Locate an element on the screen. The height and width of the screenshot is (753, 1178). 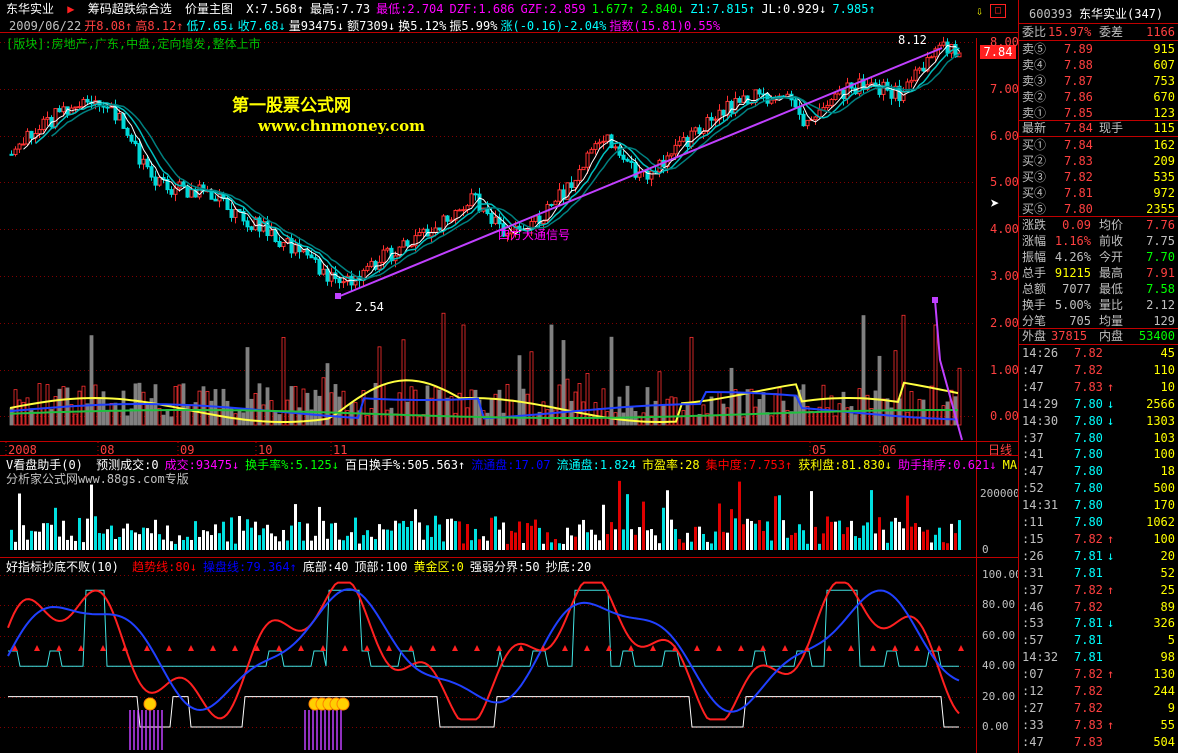
stat-label: 今开 is located at coordinates (1111, 257).